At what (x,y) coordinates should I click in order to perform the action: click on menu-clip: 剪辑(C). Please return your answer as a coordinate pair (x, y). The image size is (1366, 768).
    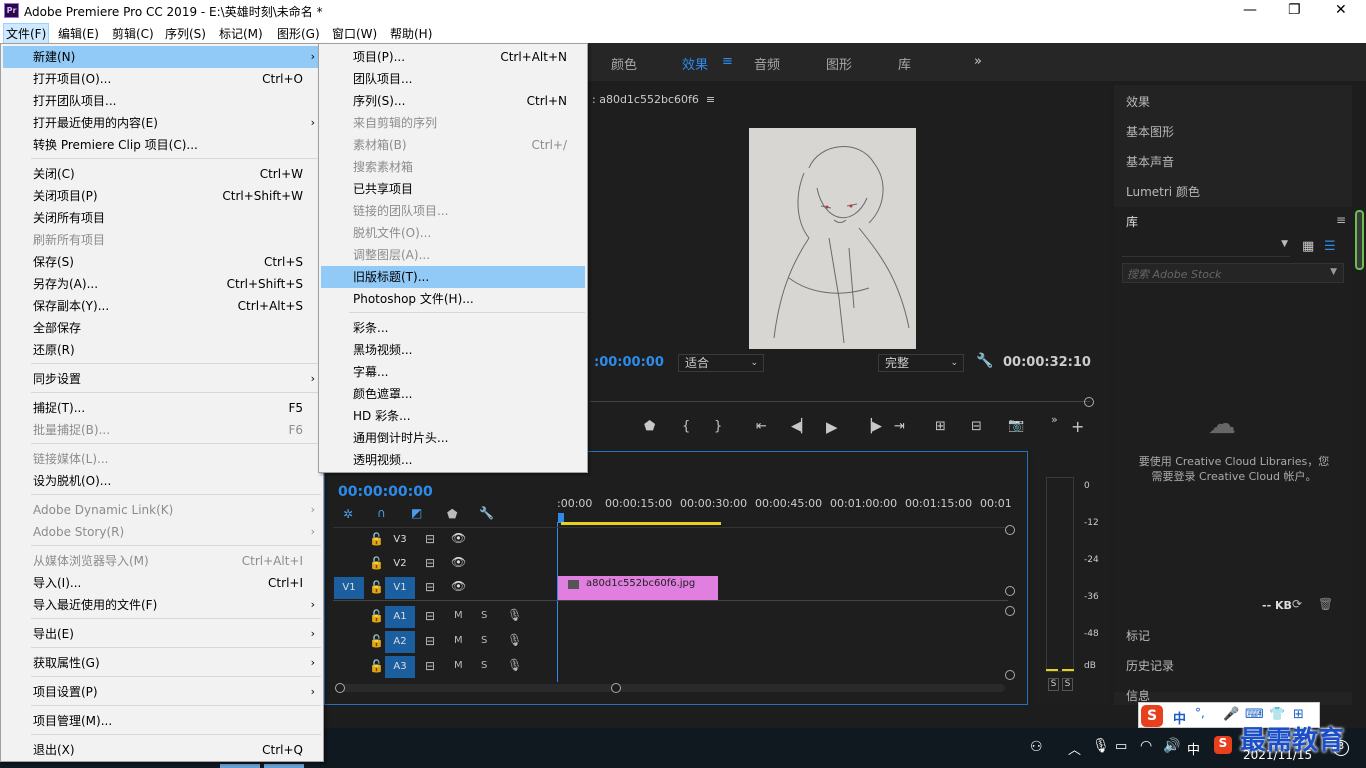
    Looking at the image, I should click on (133, 33).